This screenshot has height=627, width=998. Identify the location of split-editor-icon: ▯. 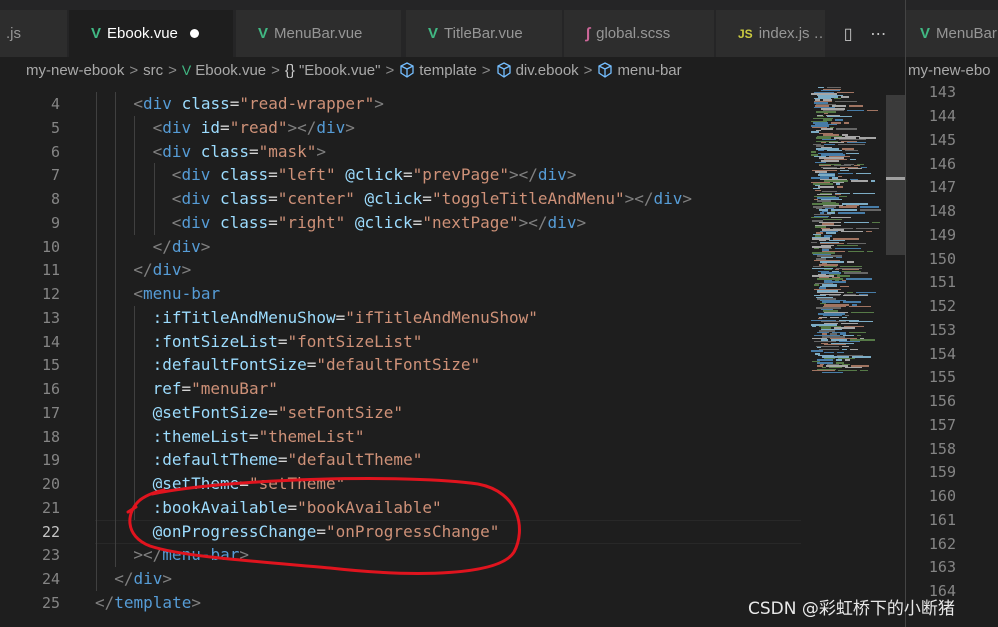
(848, 34).